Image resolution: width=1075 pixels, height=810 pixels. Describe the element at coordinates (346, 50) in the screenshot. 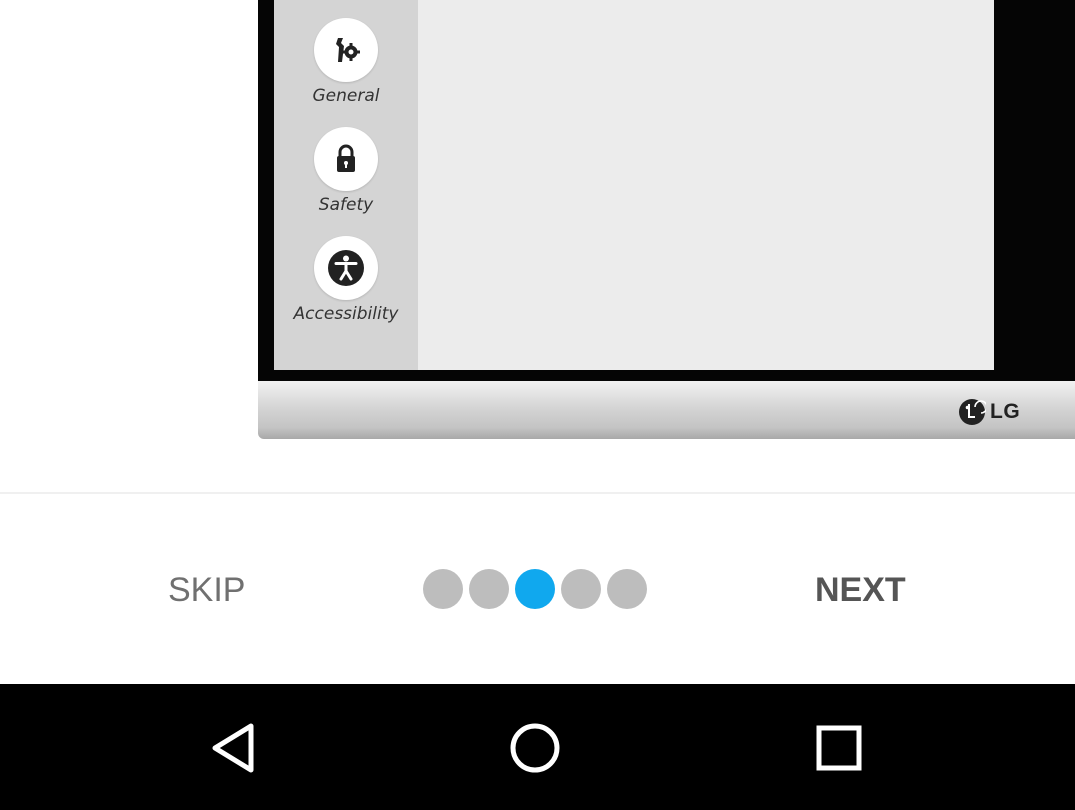

I see `wrench-gear-icon` at that location.